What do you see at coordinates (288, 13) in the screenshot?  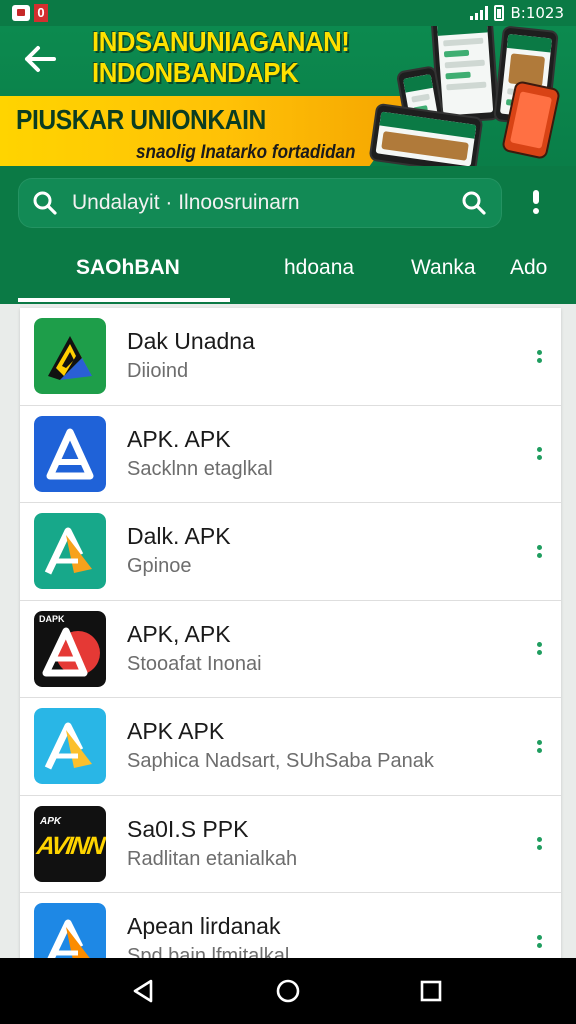 I see `status-bar: 0 B:1023` at bounding box center [288, 13].